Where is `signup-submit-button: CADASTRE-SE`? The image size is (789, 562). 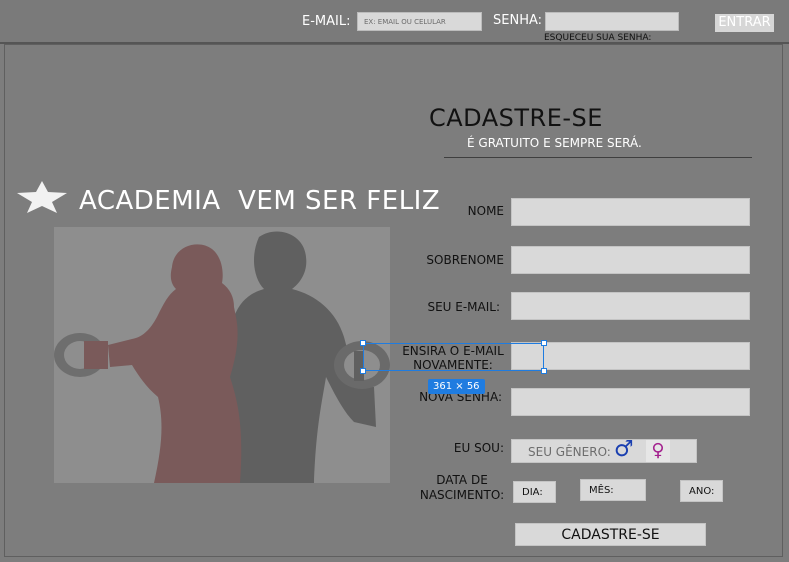 signup-submit-button: CADASTRE-SE is located at coordinates (610, 534).